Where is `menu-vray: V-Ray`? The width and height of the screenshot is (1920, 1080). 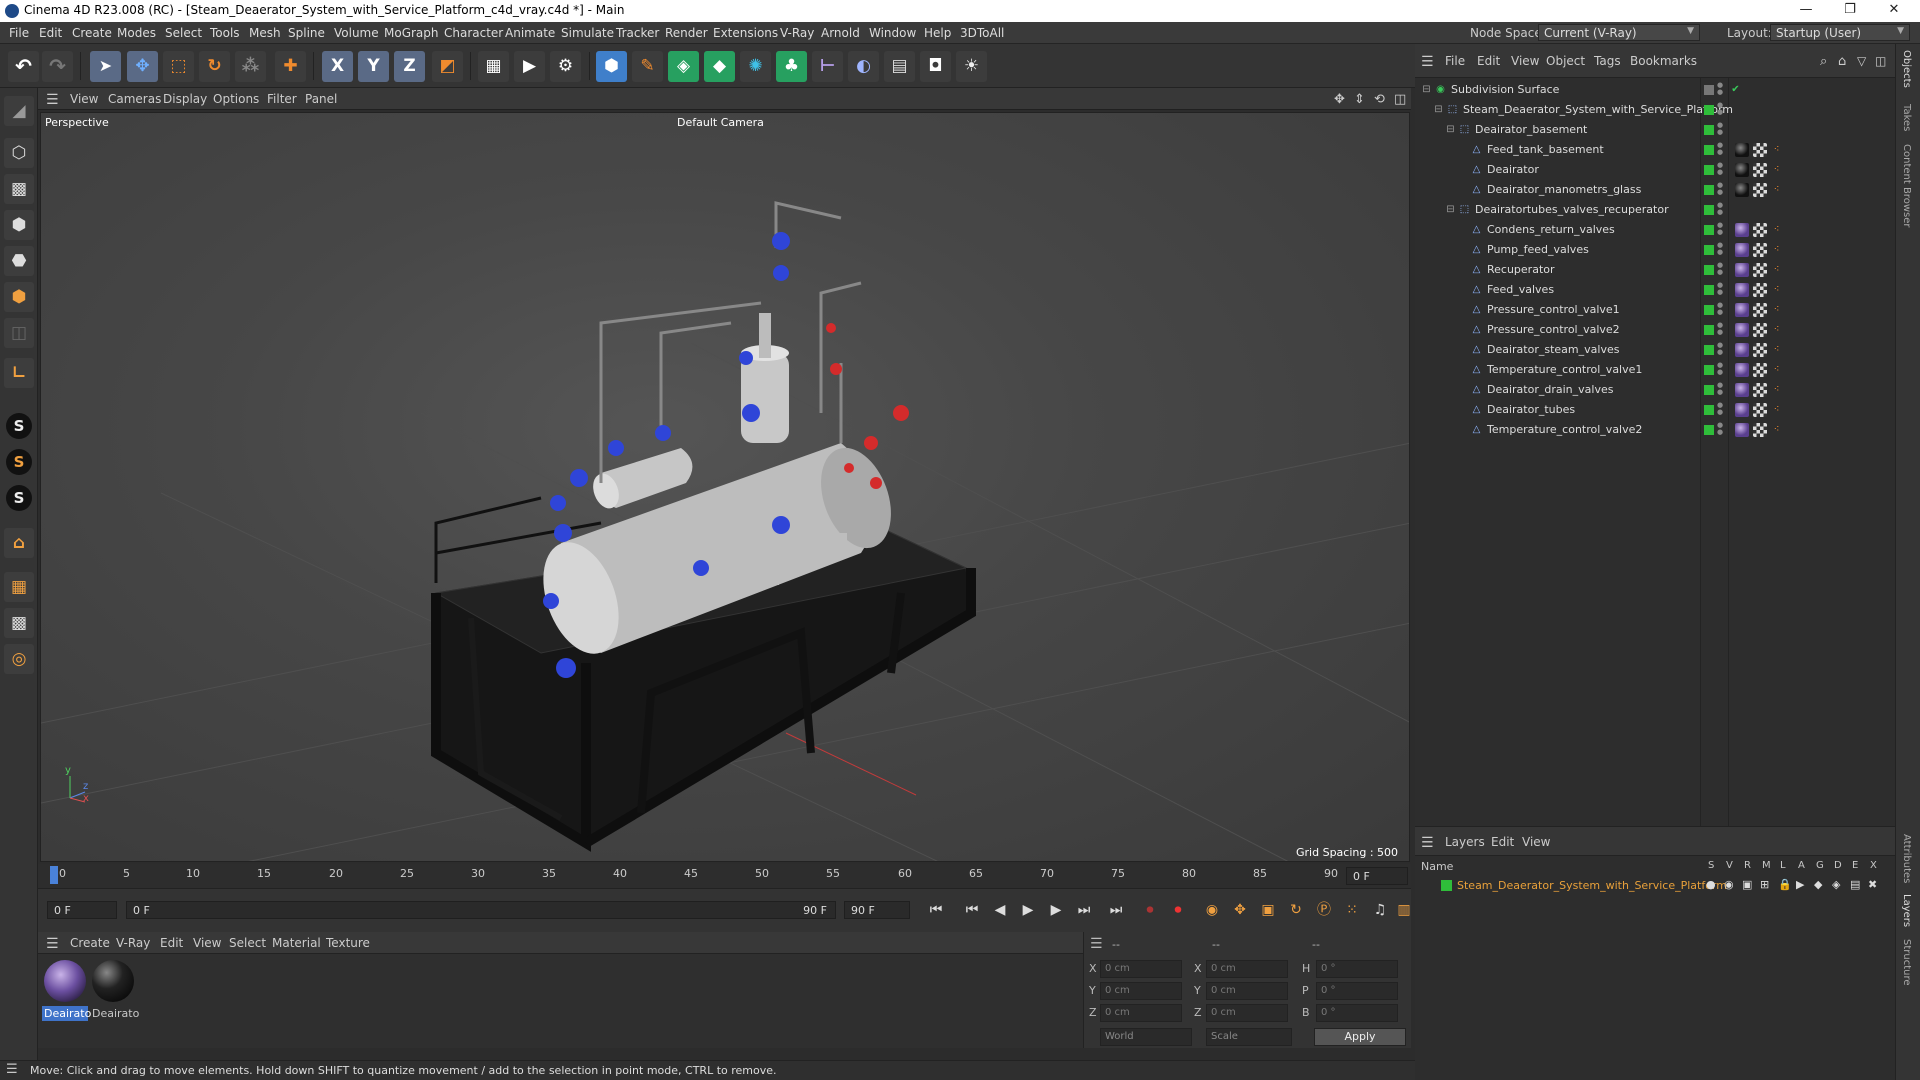
menu-vray: V-Ray is located at coordinates (797, 33).